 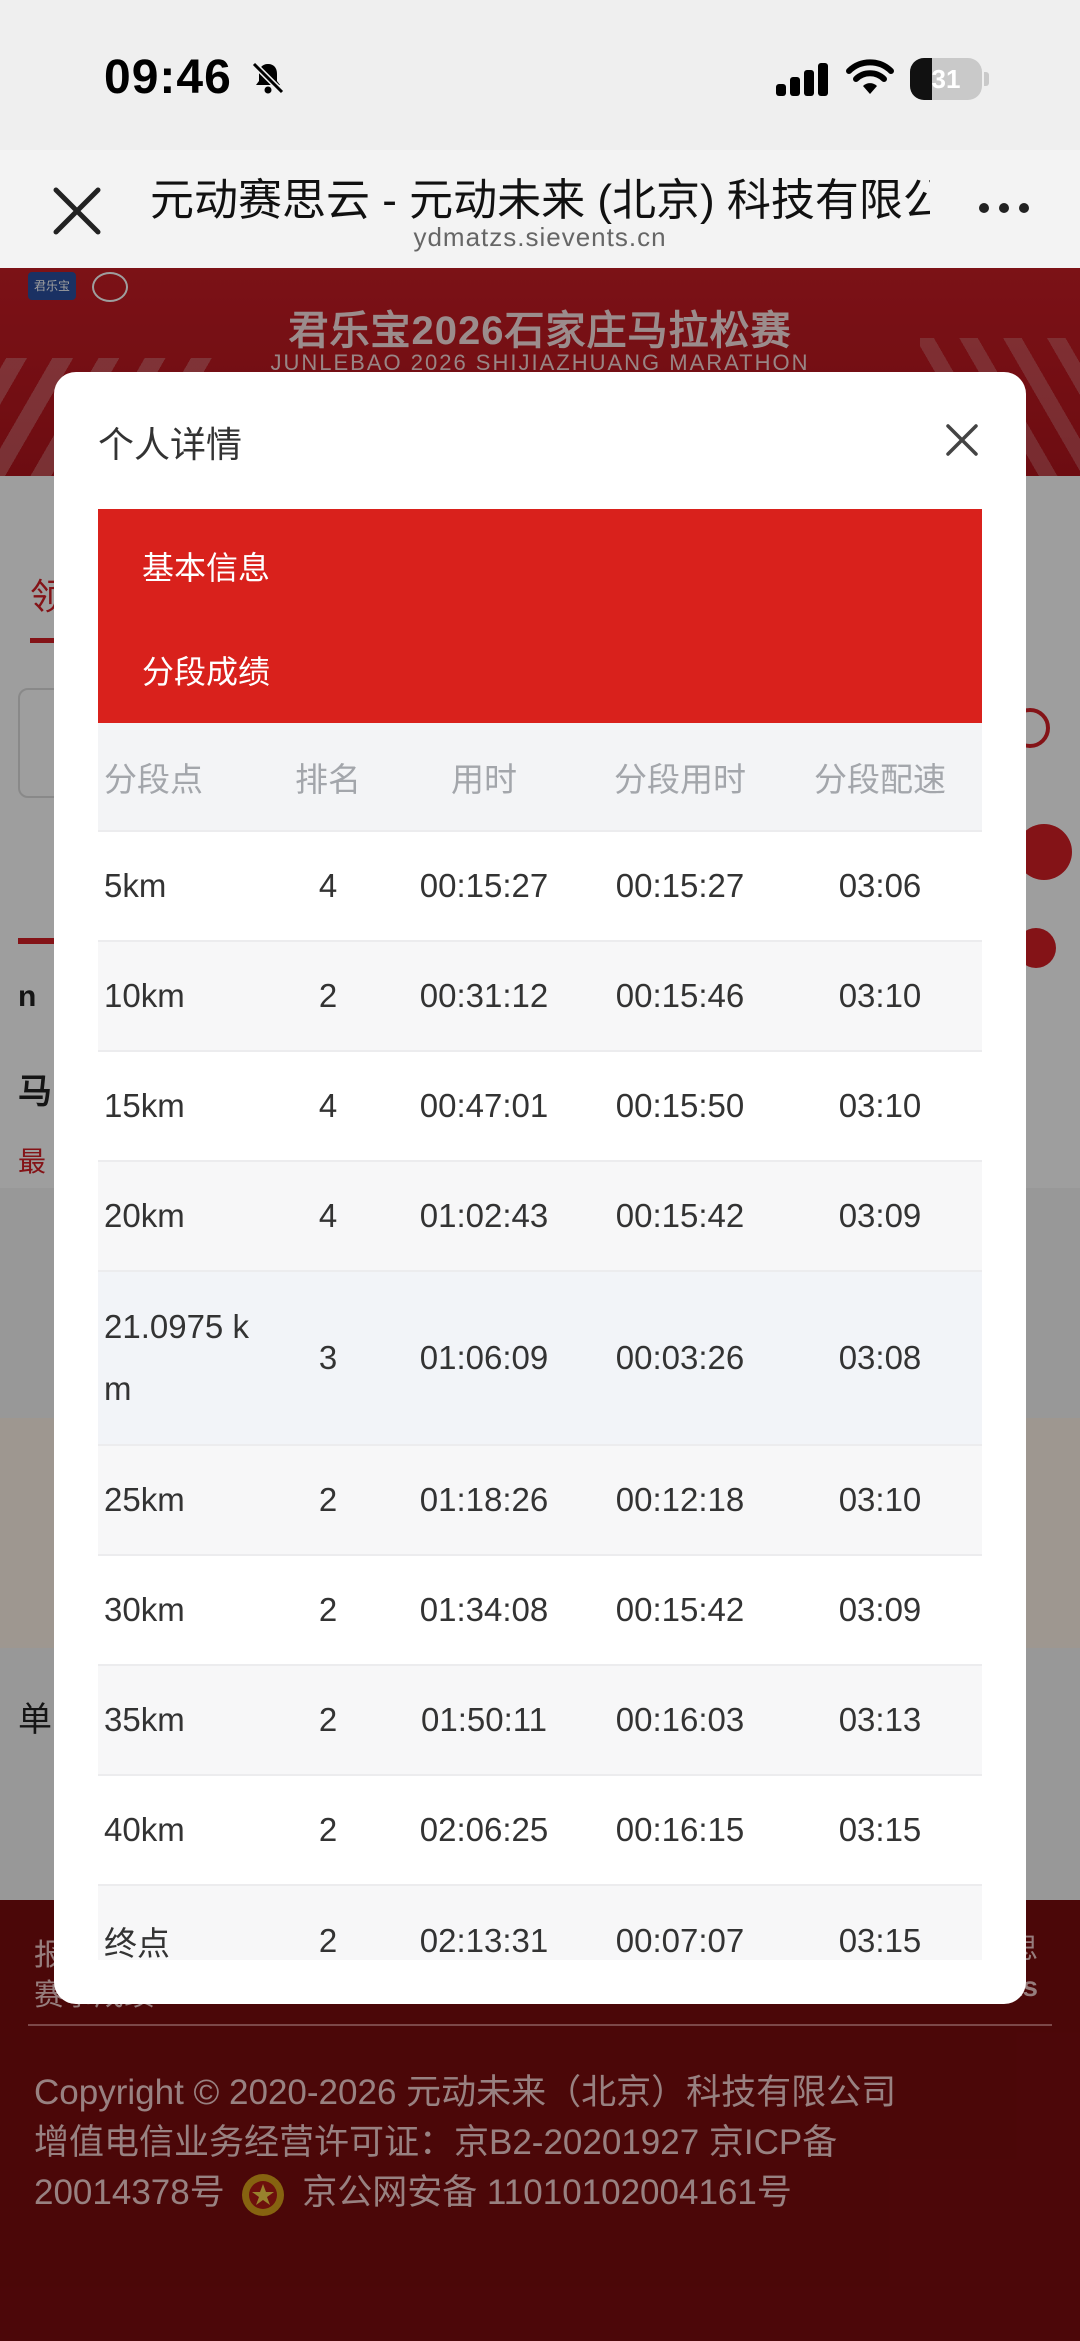 I want to click on section-menu: 基本信息 分段成绩, so click(x=540, y=616).